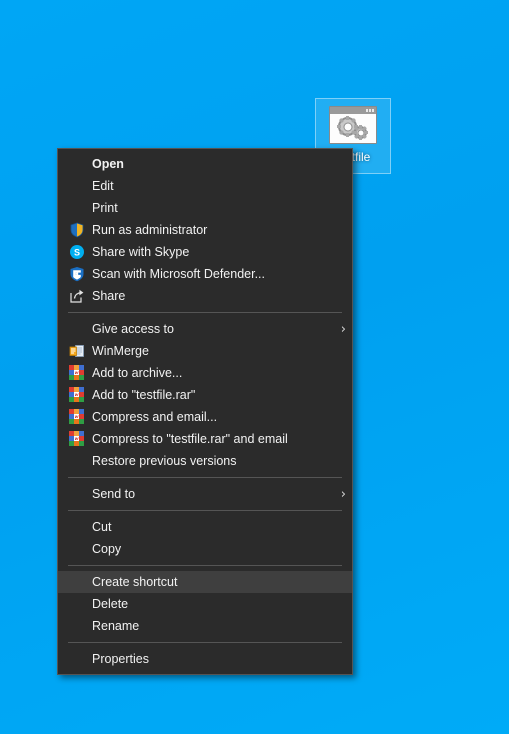 This screenshot has height=734, width=509. Describe the element at coordinates (360, 132) in the screenshot. I see `gear-icon-small` at that location.